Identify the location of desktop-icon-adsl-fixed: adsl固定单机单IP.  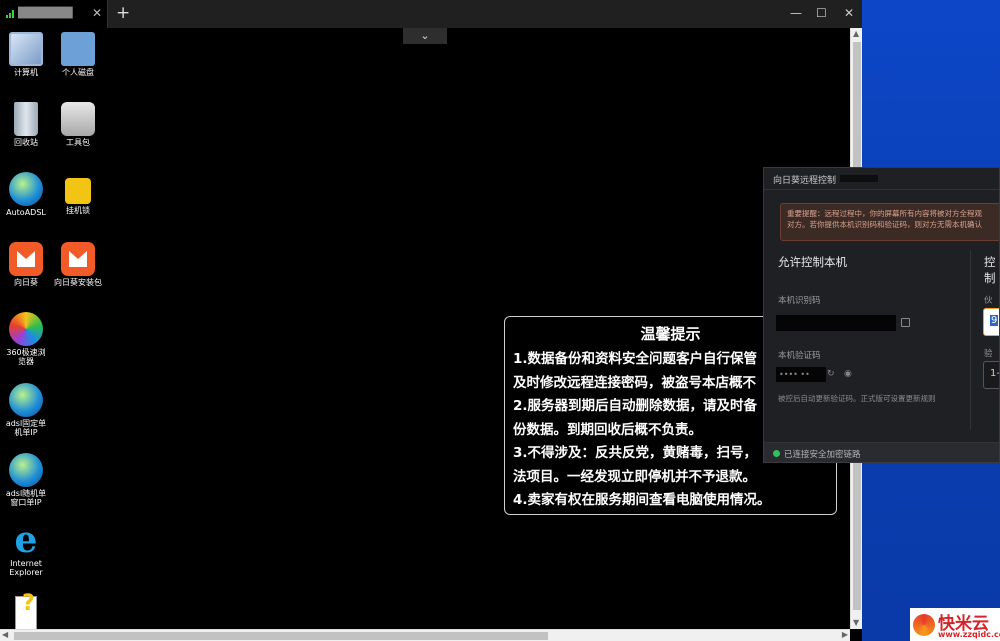
(27, 410).